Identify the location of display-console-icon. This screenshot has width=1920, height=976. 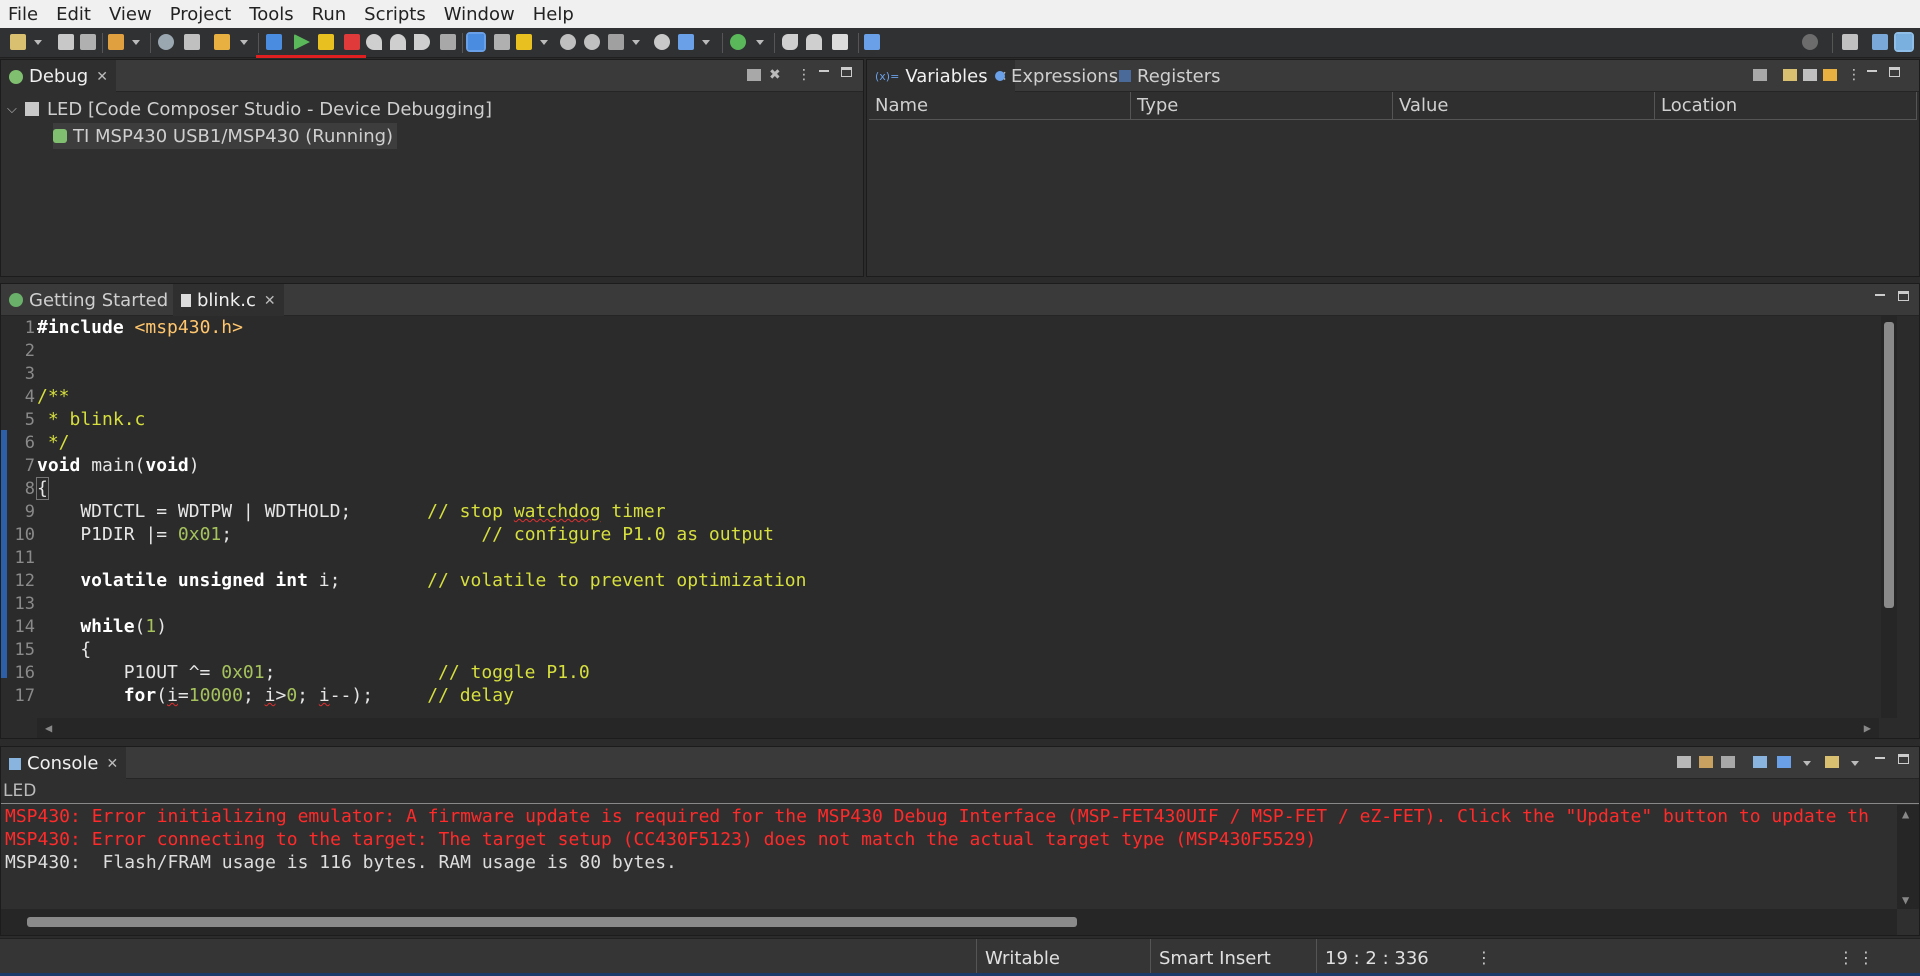
(1784, 762).